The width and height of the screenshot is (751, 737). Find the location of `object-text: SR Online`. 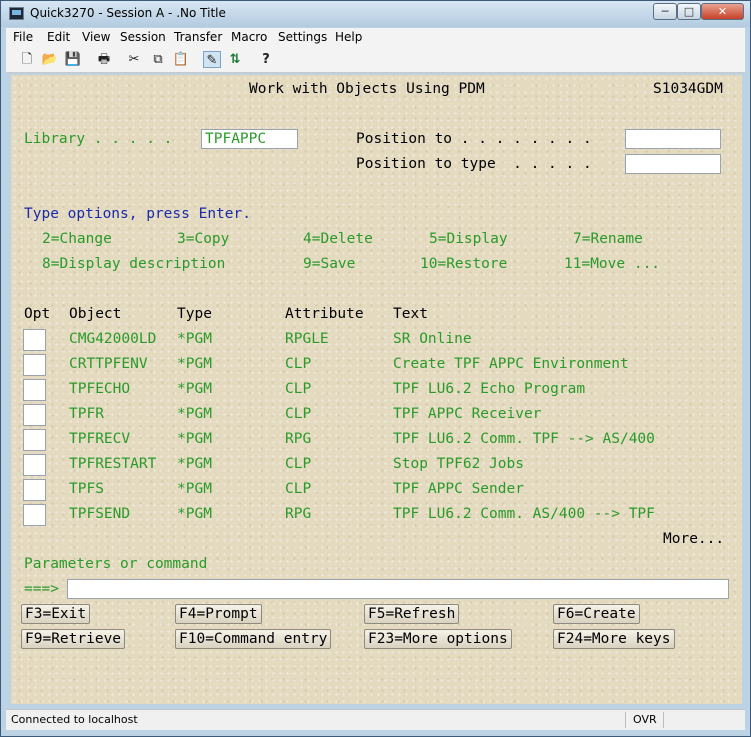

object-text: SR Online is located at coordinates (432, 339).